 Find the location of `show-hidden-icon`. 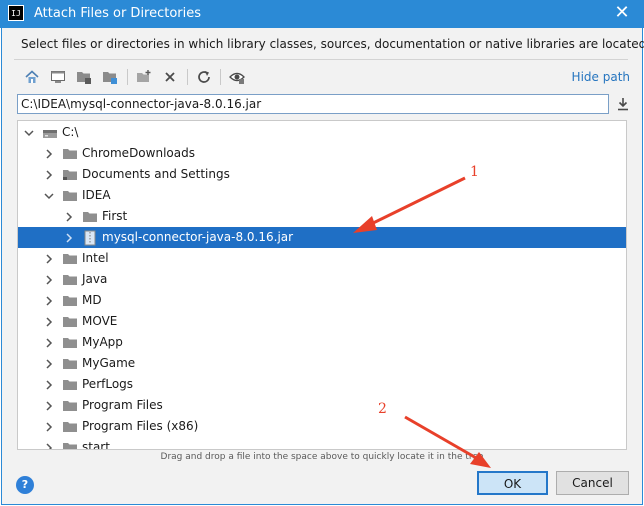

show-hidden-icon is located at coordinates (237, 77).